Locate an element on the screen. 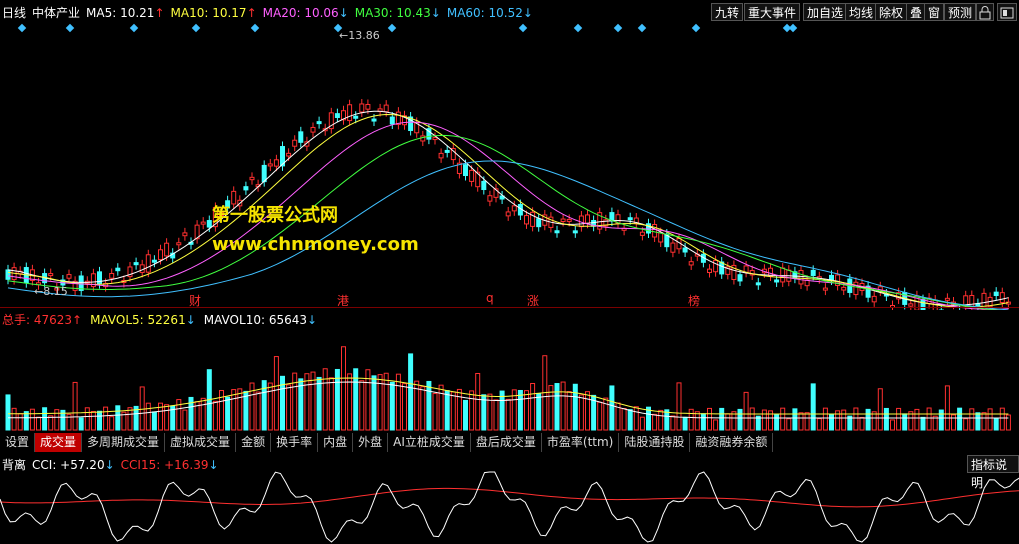 The width and height of the screenshot is (1019, 544). tab-amount: 金额 is located at coordinates (254, 442).